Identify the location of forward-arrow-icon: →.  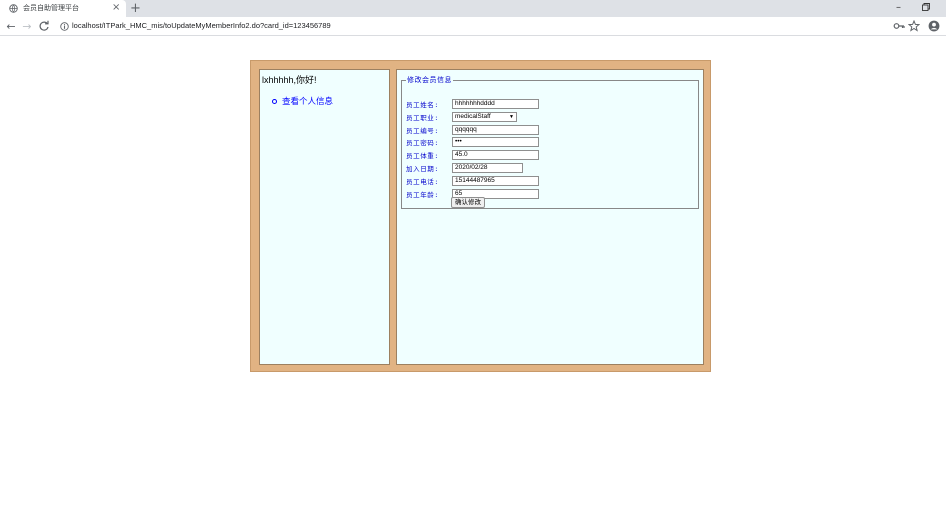
(27, 26).